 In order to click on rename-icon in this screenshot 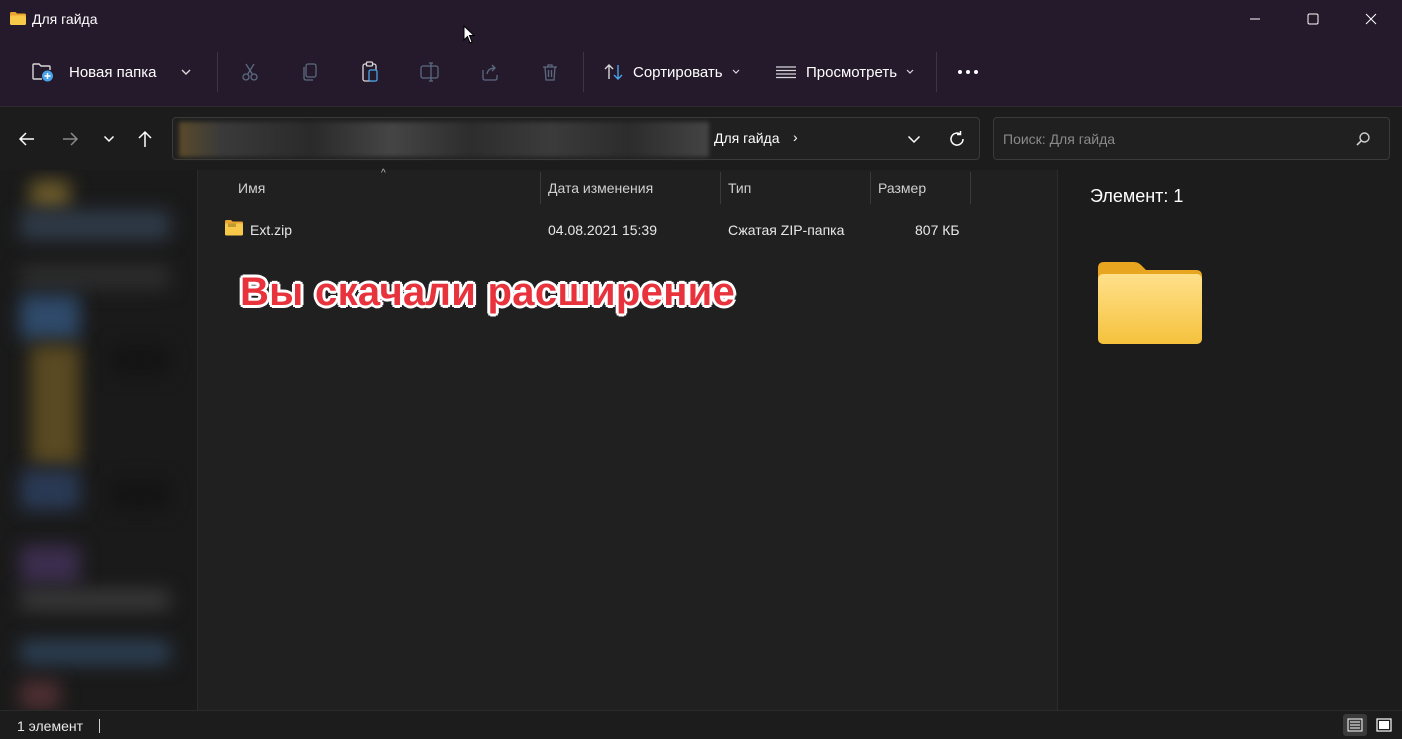, I will do `click(429, 72)`.